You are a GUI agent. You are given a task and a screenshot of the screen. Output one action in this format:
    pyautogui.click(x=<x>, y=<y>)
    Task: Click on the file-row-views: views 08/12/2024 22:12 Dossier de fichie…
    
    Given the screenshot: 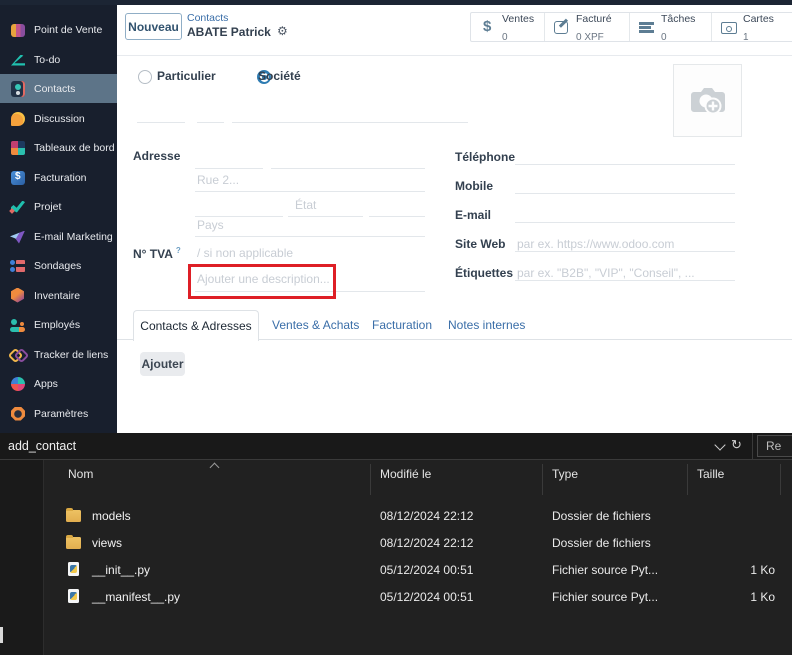 What is the action you would take?
    pyautogui.click(x=417, y=542)
    